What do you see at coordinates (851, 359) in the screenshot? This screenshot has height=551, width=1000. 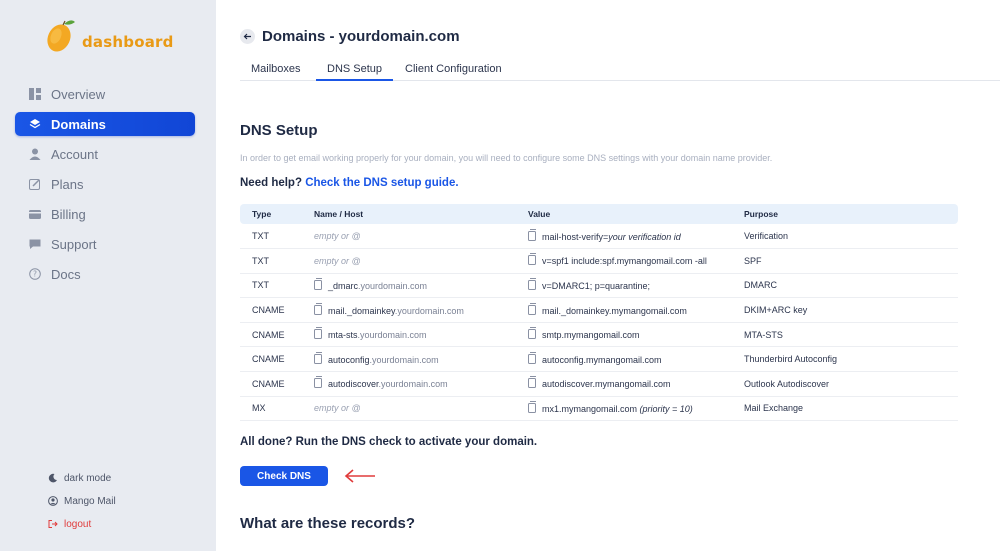 I see `record-purpose: Thunderbird Autoconfig` at bounding box center [851, 359].